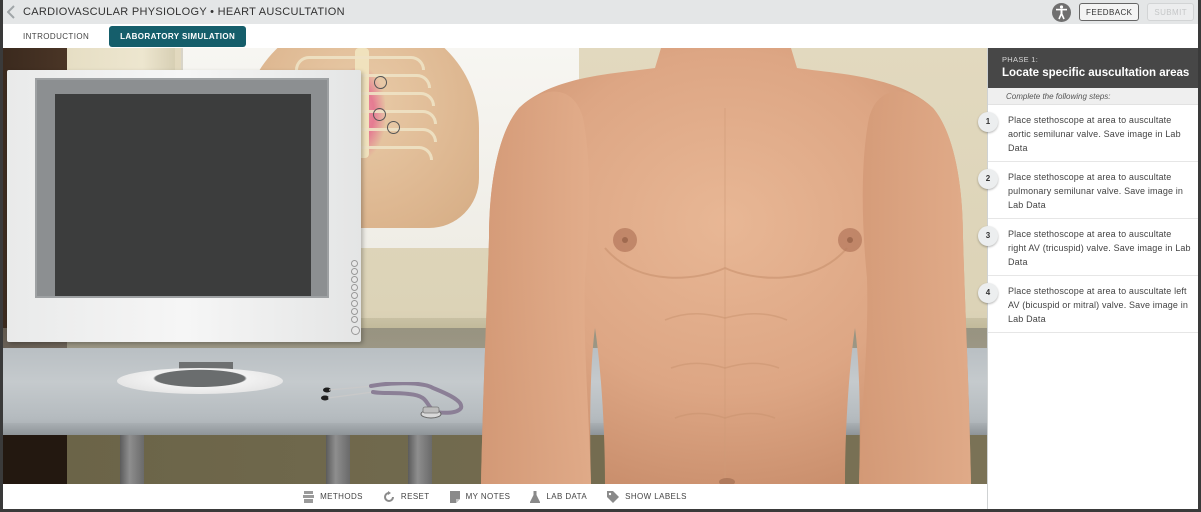 The image size is (1201, 512). I want to click on auscultation-marker-pulmonic, so click(380, 82).